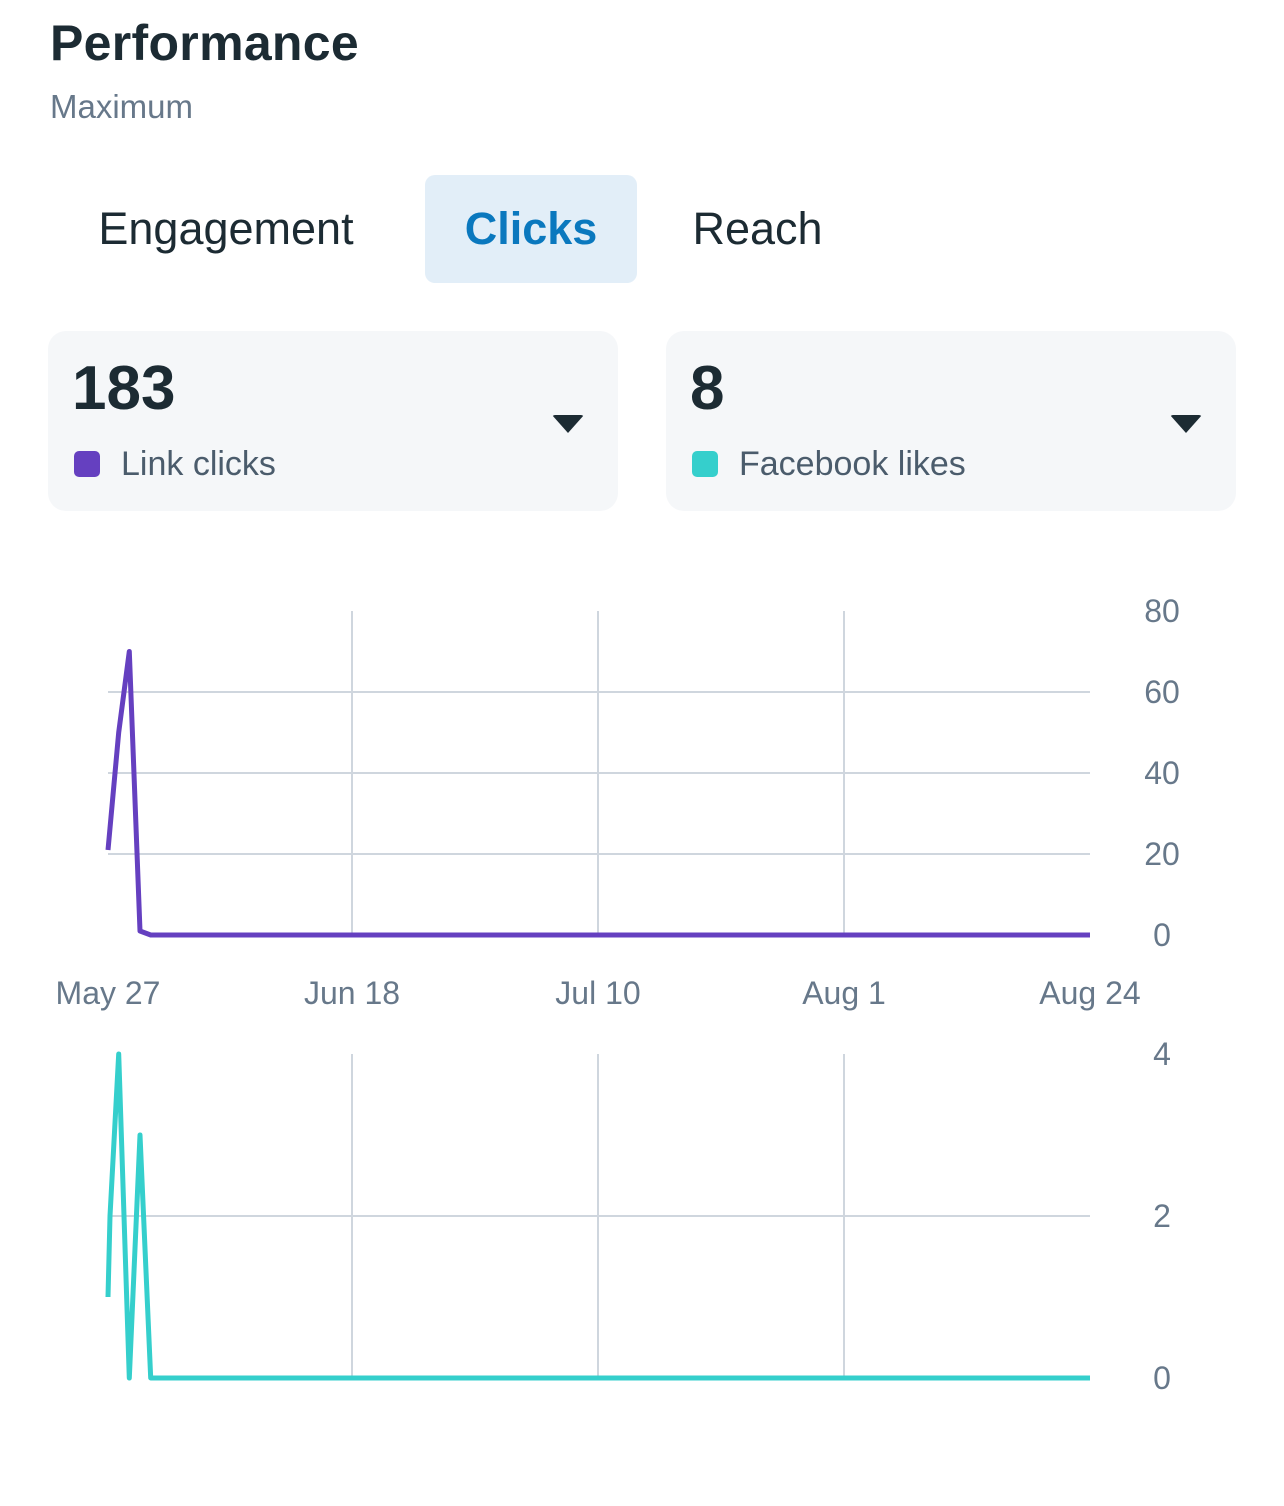  Describe the element at coordinates (844, 993) in the screenshot. I see `x-tick-label: Aug 1` at that location.